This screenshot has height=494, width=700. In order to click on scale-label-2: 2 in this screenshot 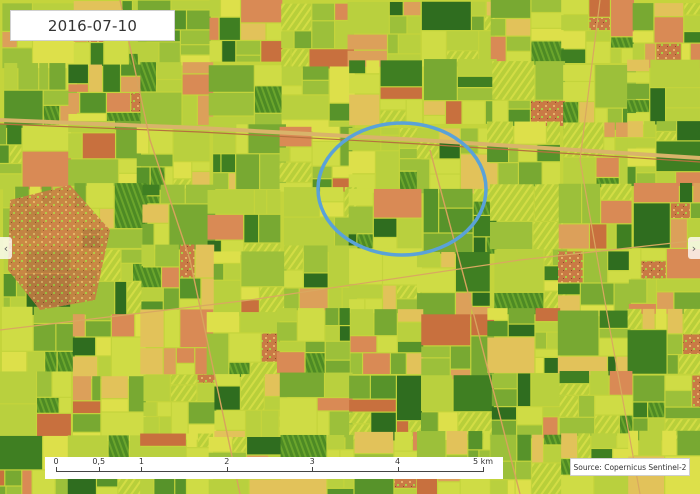, I will do `click(227, 461)`.